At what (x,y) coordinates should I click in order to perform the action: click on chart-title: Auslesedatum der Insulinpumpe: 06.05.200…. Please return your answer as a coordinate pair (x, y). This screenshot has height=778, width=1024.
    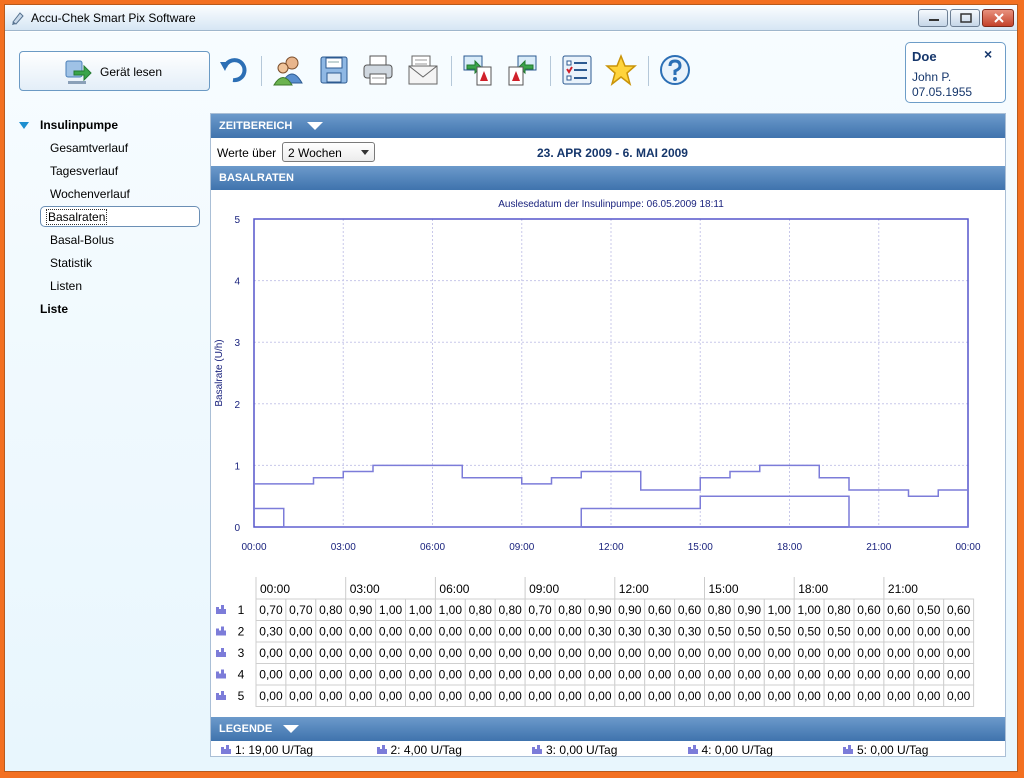
    Looking at the image, I should click on (611, 204).